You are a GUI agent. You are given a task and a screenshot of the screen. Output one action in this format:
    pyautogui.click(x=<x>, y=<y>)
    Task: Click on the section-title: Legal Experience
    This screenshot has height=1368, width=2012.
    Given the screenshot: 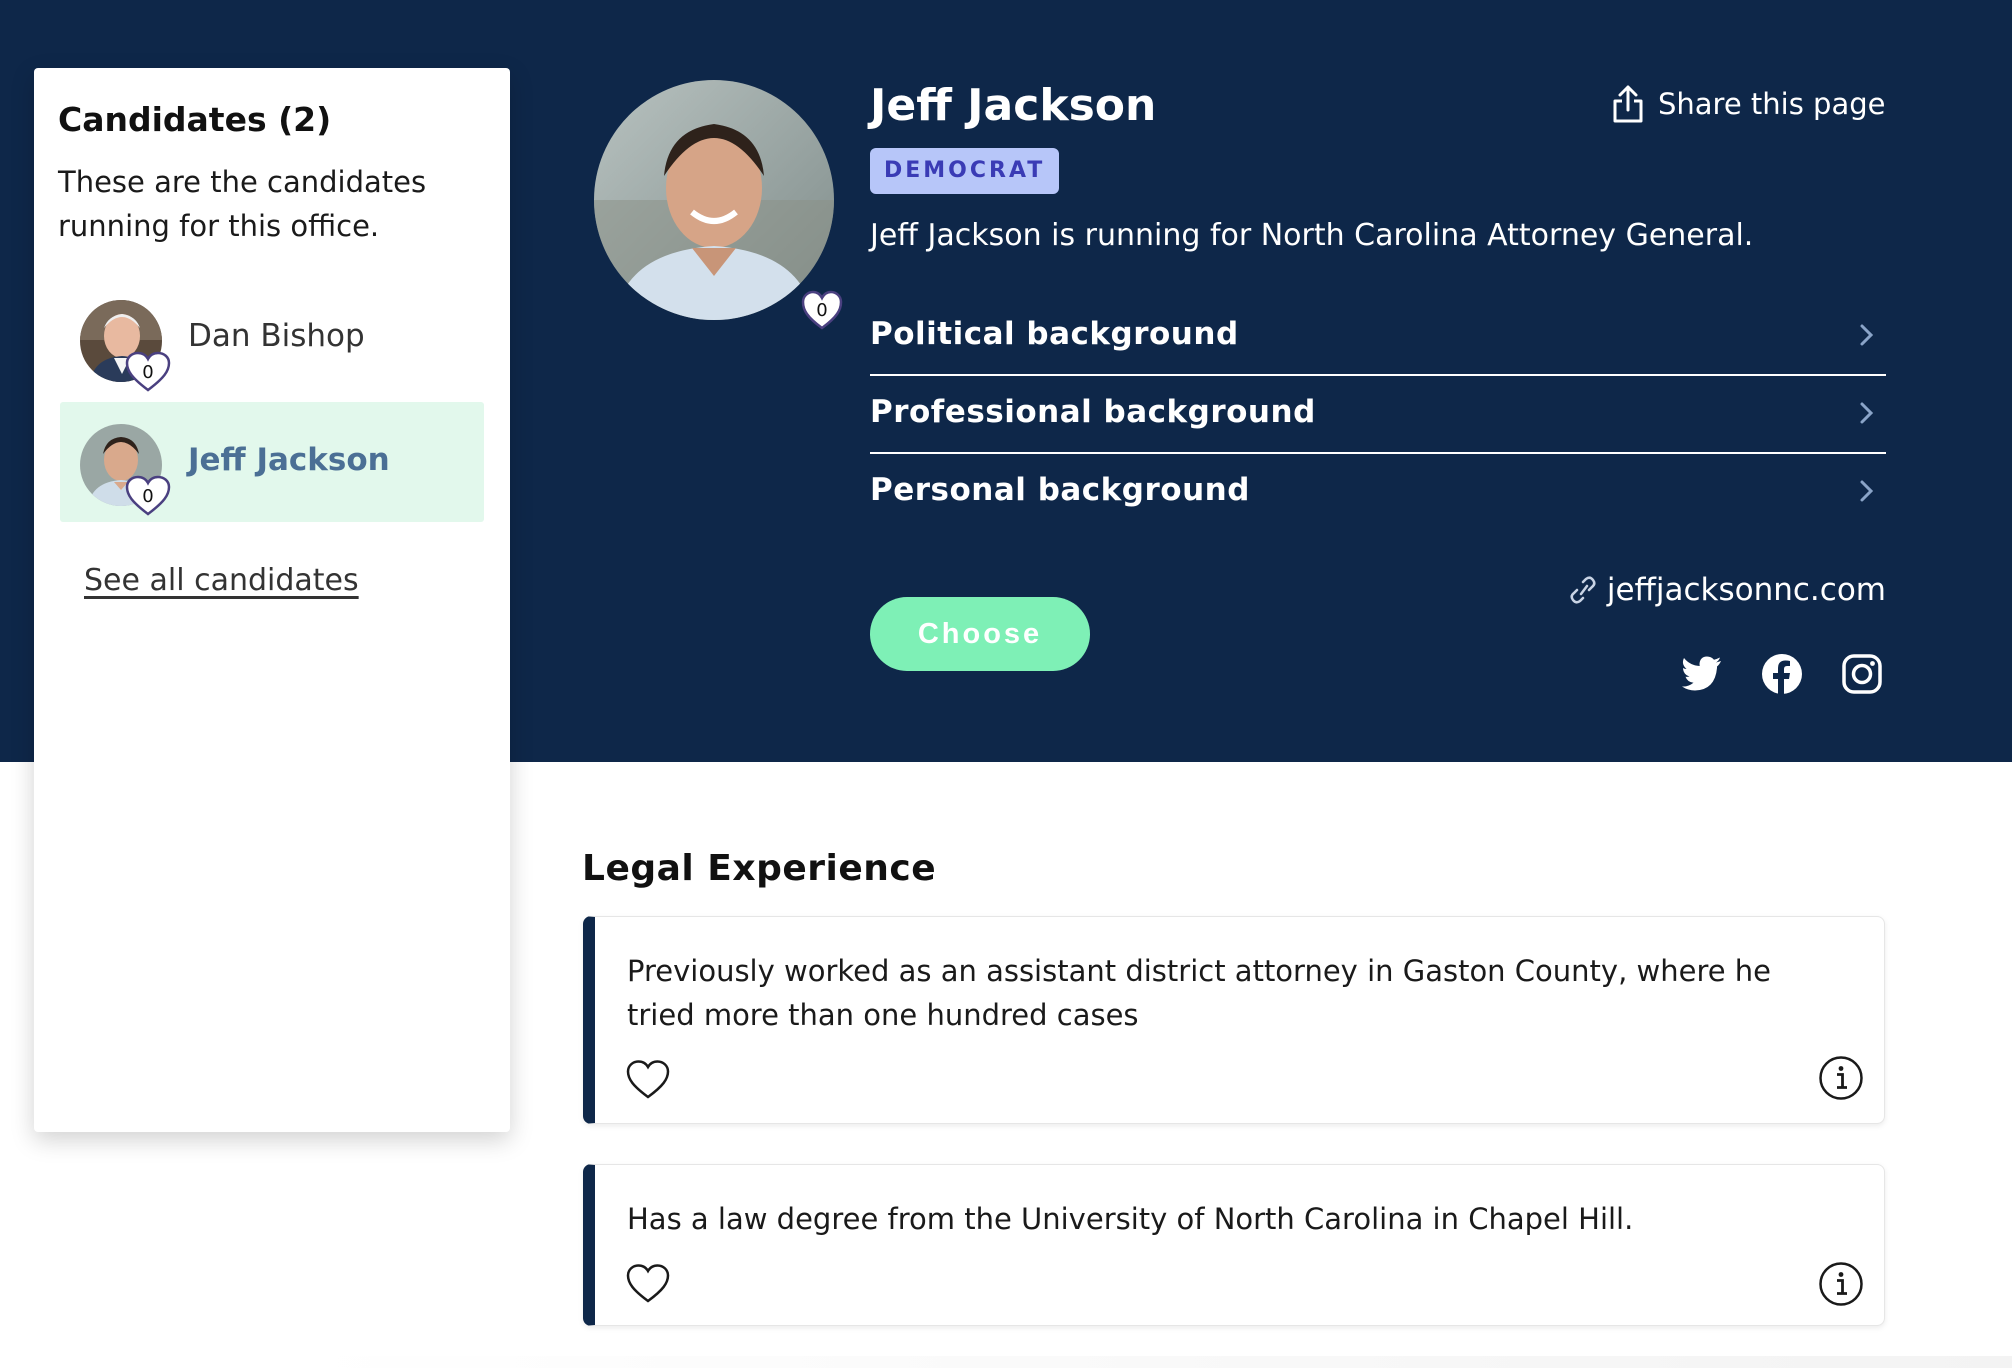 What is the action you would take?
    pyautogui.click(x=759, y=868)
    